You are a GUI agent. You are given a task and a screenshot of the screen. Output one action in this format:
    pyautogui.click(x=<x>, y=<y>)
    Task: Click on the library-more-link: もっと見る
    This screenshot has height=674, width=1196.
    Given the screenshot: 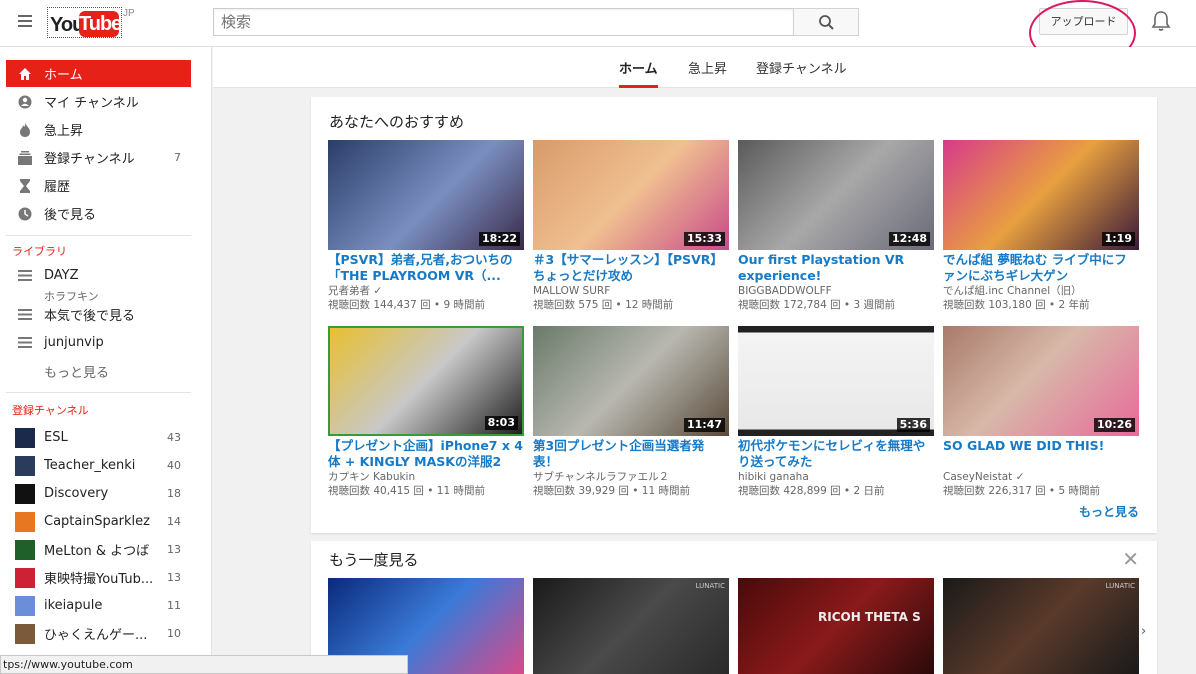 What is the action you would take?
    pyautogui.click(x=76, y=371)
    